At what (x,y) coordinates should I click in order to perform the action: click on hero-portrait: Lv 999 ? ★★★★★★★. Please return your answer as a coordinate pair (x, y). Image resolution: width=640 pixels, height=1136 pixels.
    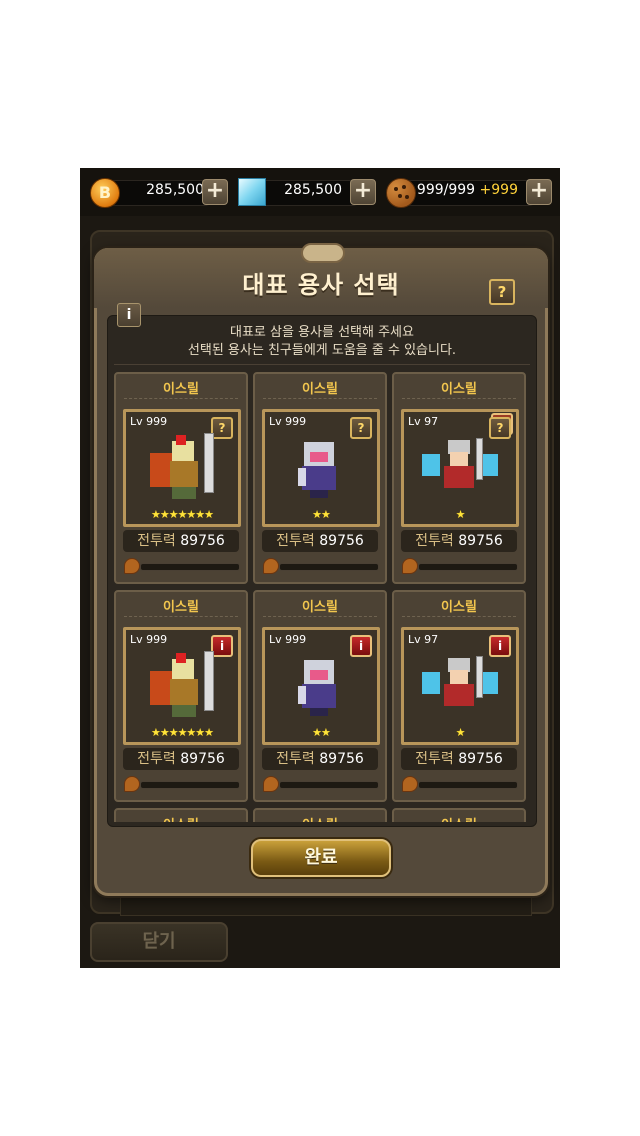
    Looking at the image, I should click on (182, 468).